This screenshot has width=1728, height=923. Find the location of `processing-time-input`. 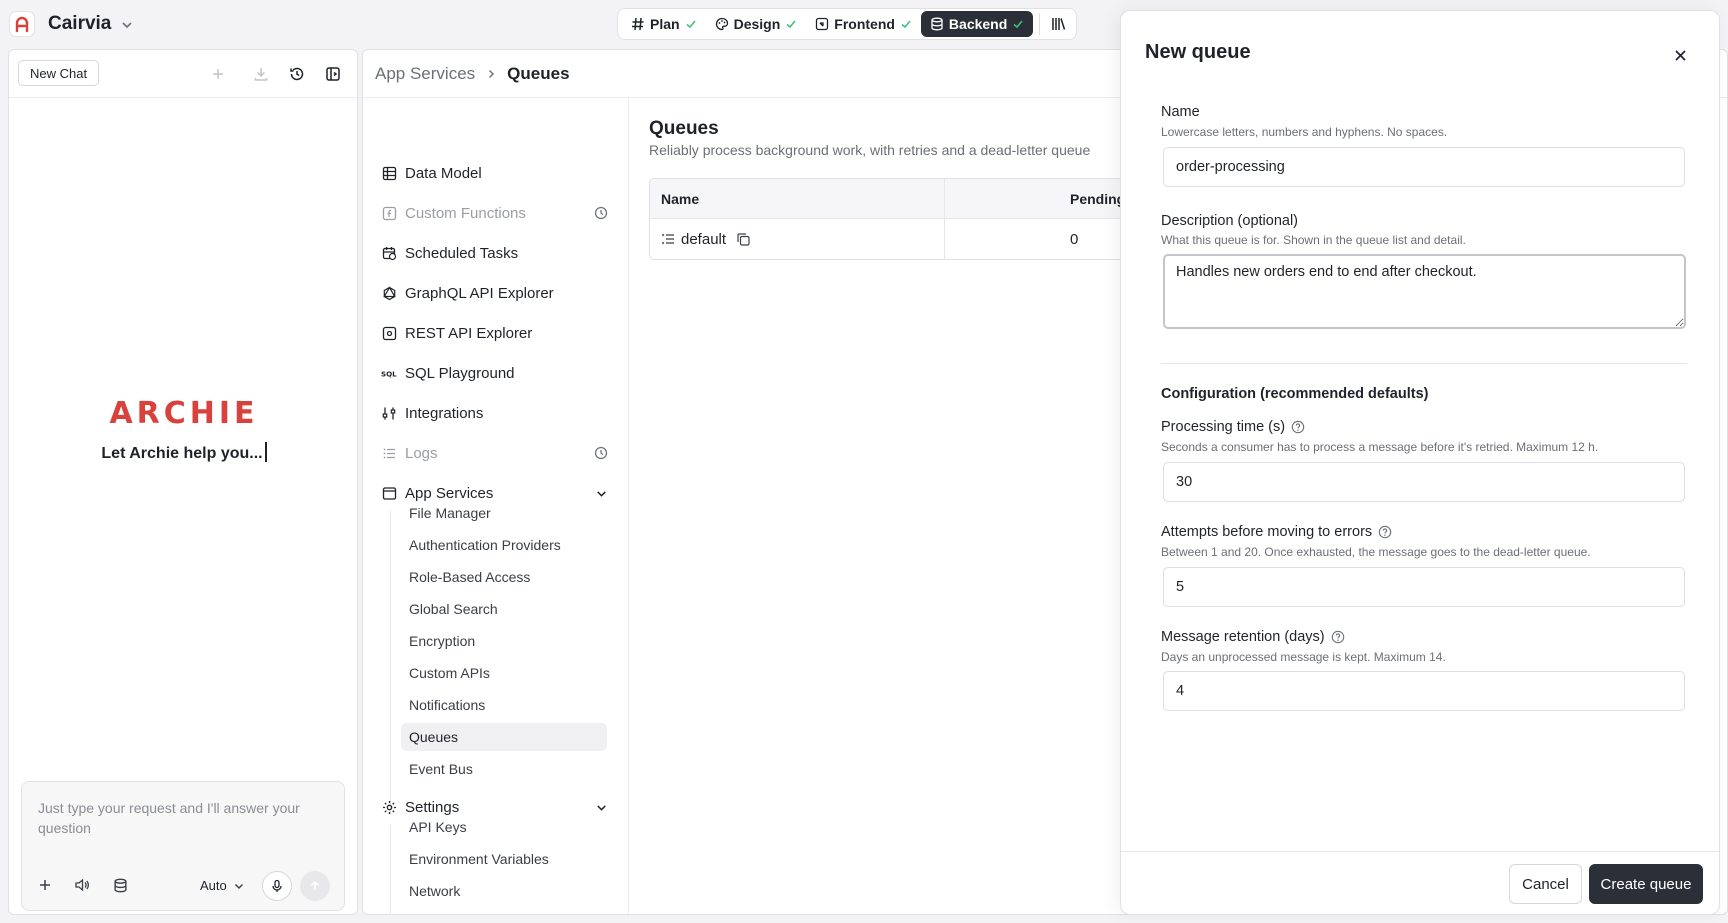

processing-time-input is located at coordinates (1424, 482).